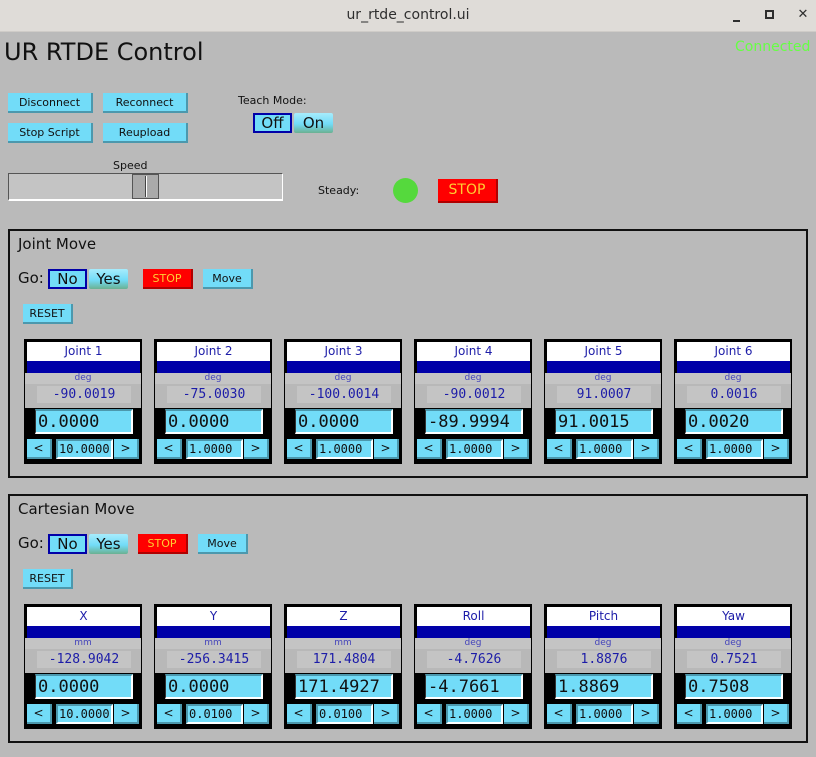  Describe the element at coordinates (108, 544) in the screenshot. I see `cartesian-go-yes-toggle: Yes` at that location.